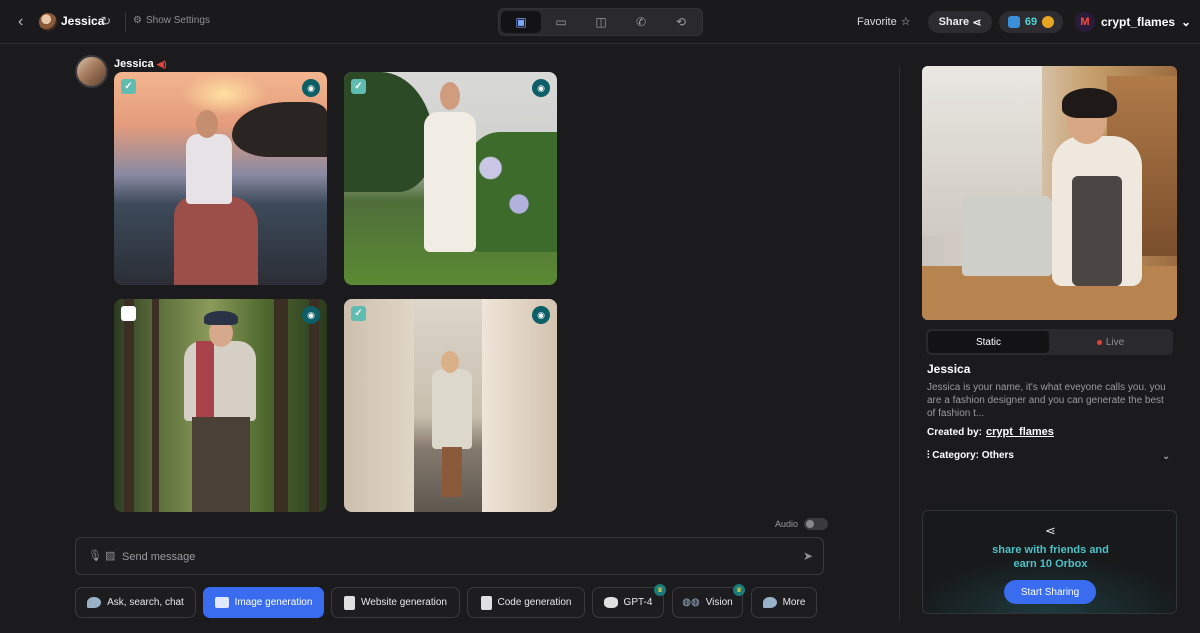  Describe the element at coordinates (1085, 22) in the screenshot. I see `user-avatar: M` at that location.